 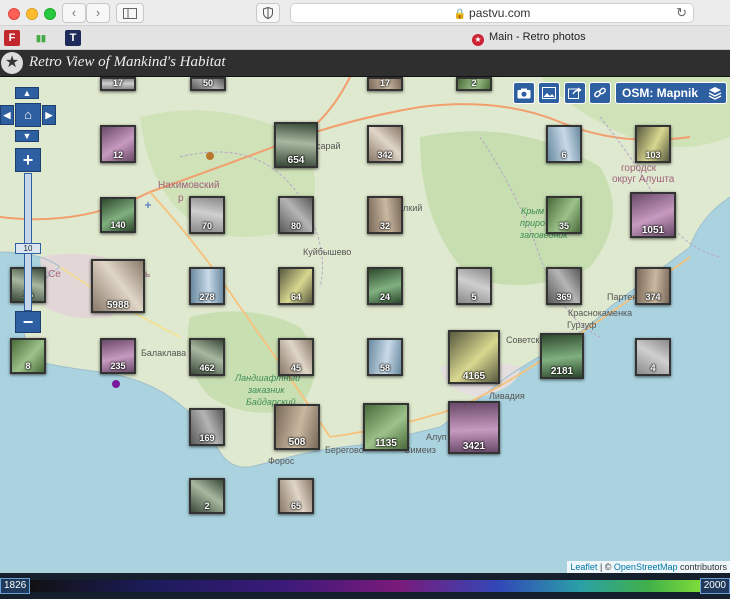 What do you see at coordinates (50, 14) in the screenshot?
I see `zoom-window-button` at bounding box center [50, 14].